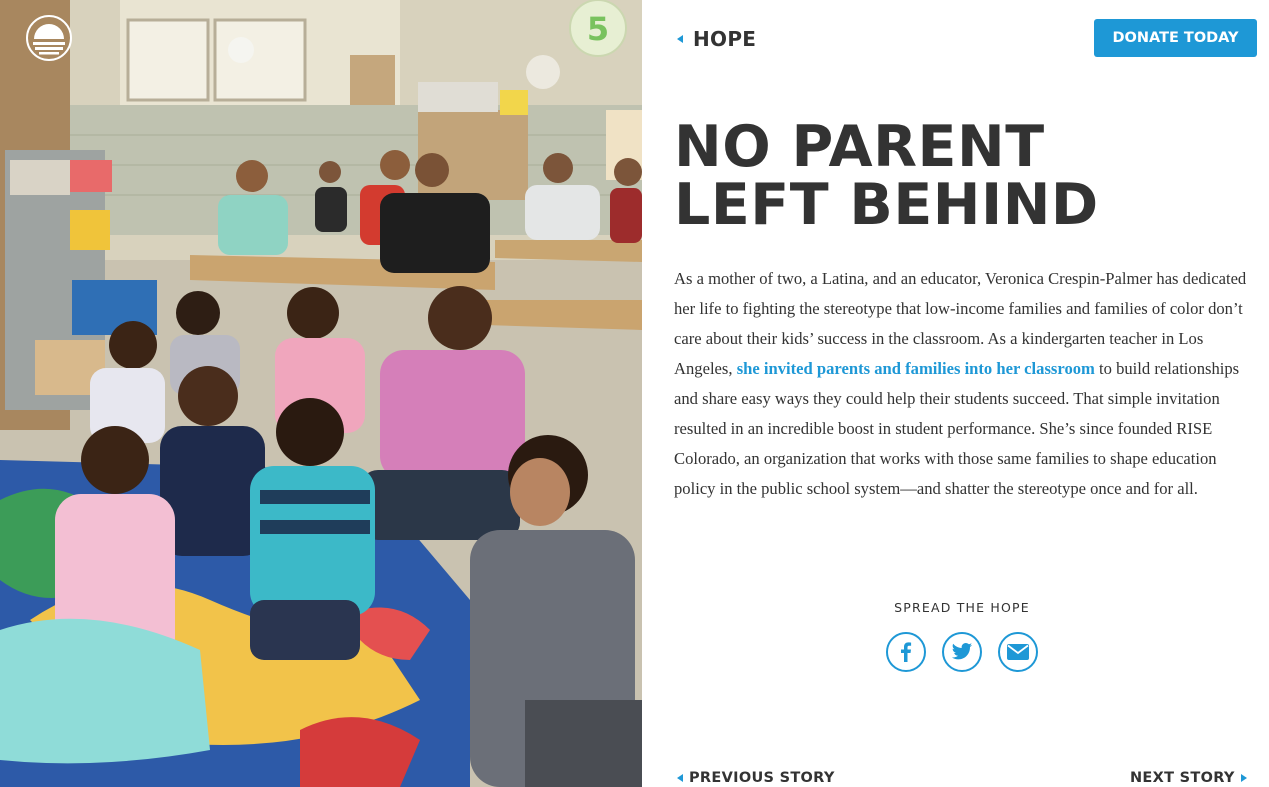 This screenshot has width=1269, height=787. I want to click on twitter-share-button, so click(962, 652).